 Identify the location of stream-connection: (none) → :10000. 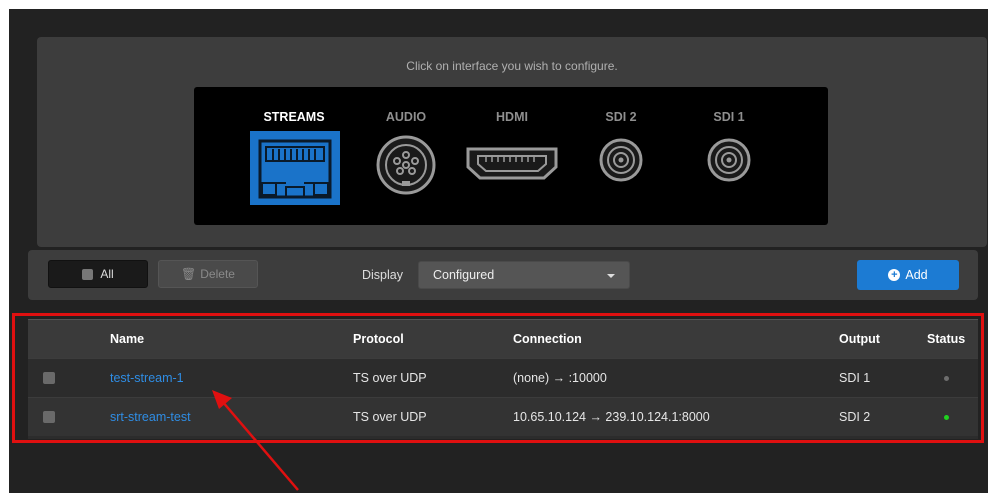
(560, 378).